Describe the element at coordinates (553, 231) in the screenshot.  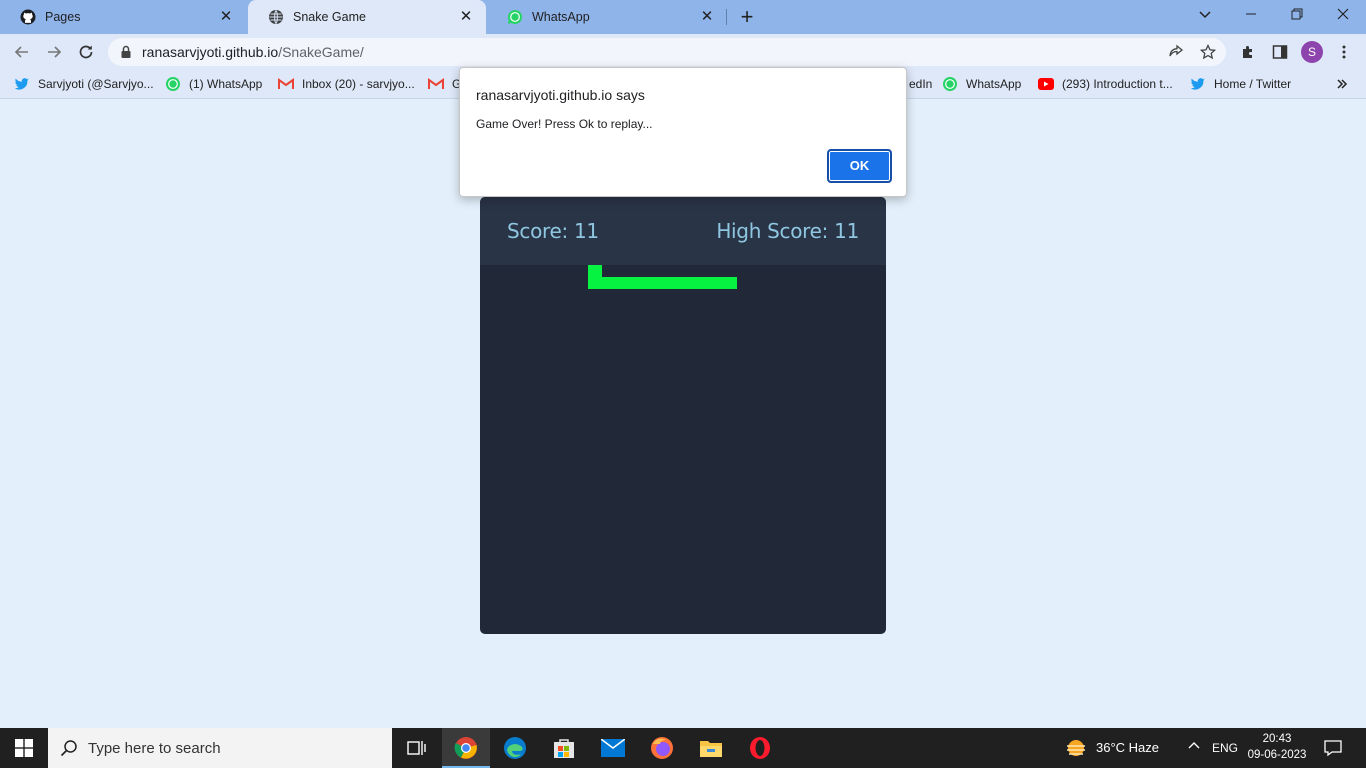
I see `score-label: Score: 11` at that location.